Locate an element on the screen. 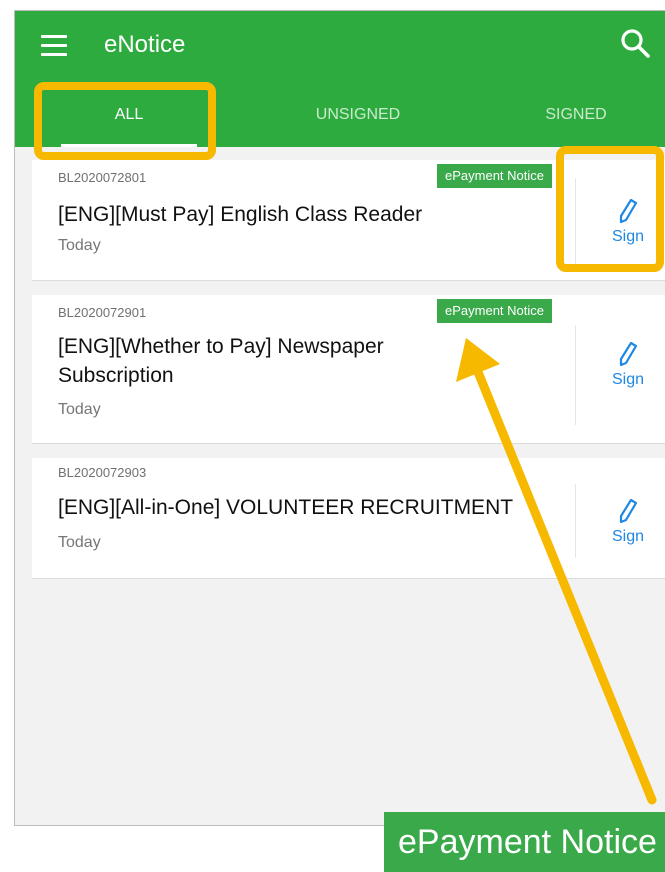 The height and width of the screenshot is (872, 665). notice-id: BL2020072801 is located at coordinates (102, 177).